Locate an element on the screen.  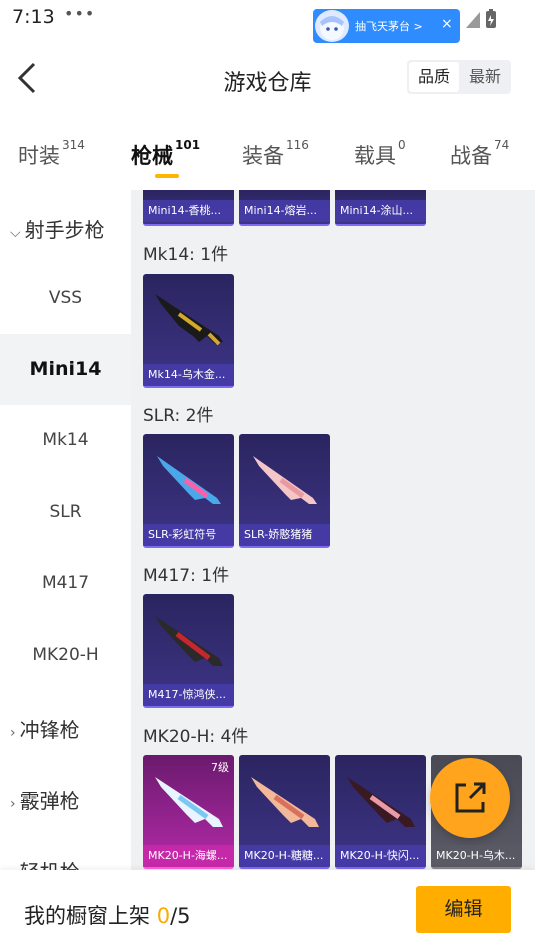
weapon-card-label: SLR-娇憨猪猪 is located at coordinates (284, 535).